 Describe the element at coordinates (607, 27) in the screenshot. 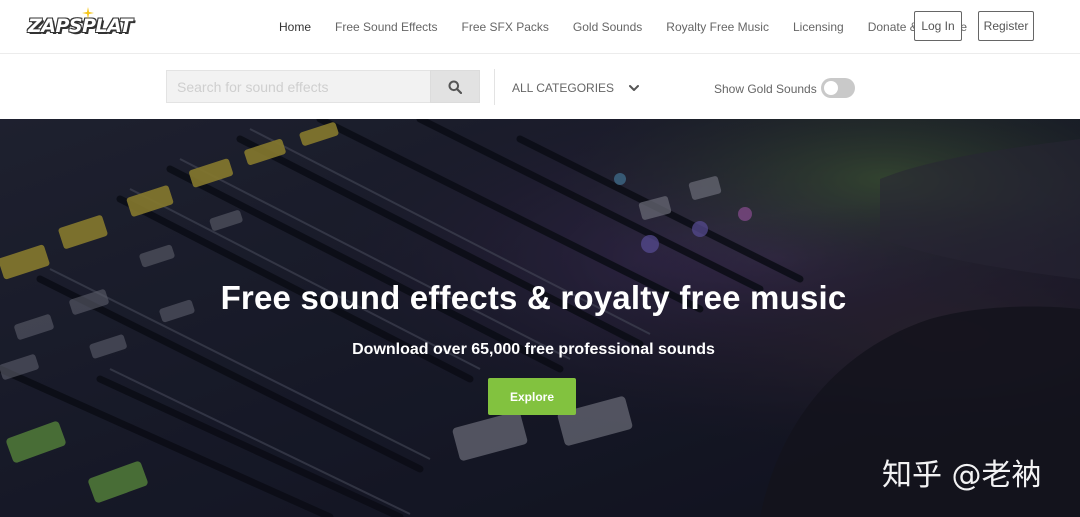

I see `nav-link-gold-sounds: Gold Sounds` at that location.